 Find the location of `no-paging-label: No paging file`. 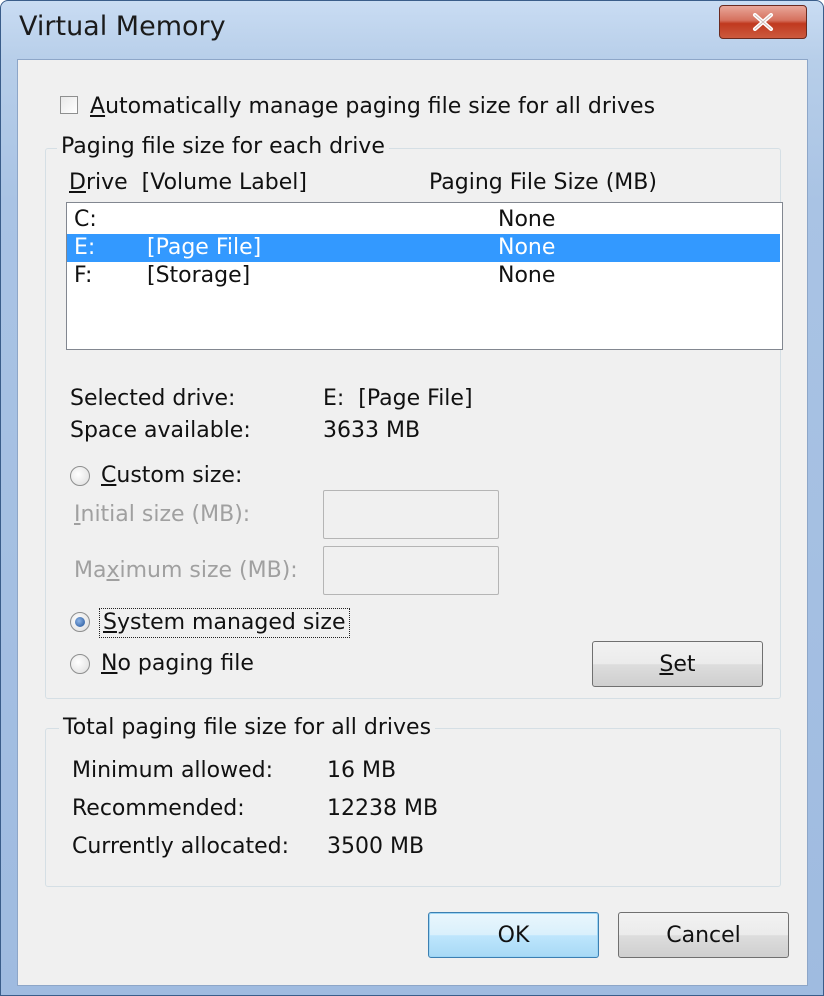

no-paging-label: No paging file is located at coordinates (177, 664).